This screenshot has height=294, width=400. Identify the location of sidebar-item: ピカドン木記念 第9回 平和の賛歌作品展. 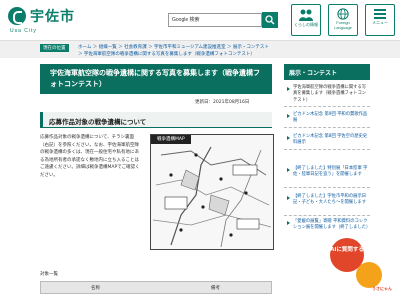
(327, 120).